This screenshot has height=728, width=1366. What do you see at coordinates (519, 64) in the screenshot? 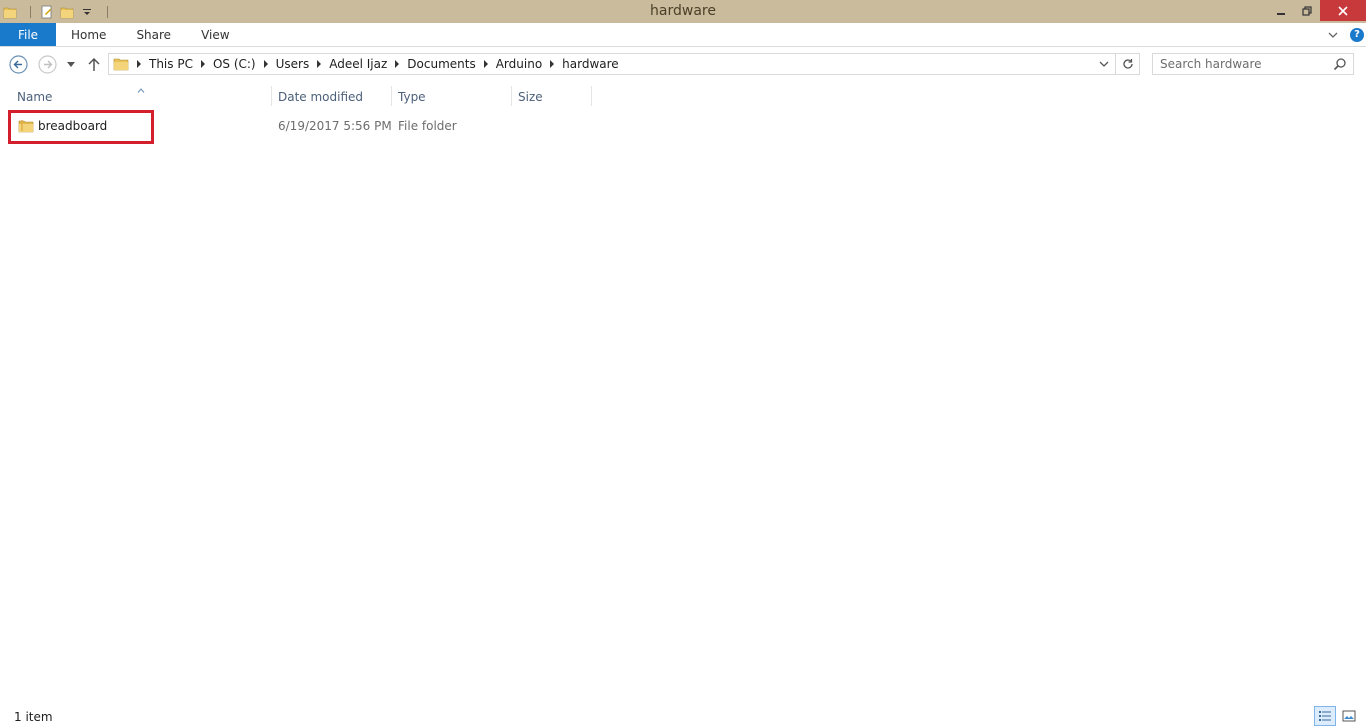
I see `breadcrumb-arduino: Arduino` at bounding box center [519, 64].